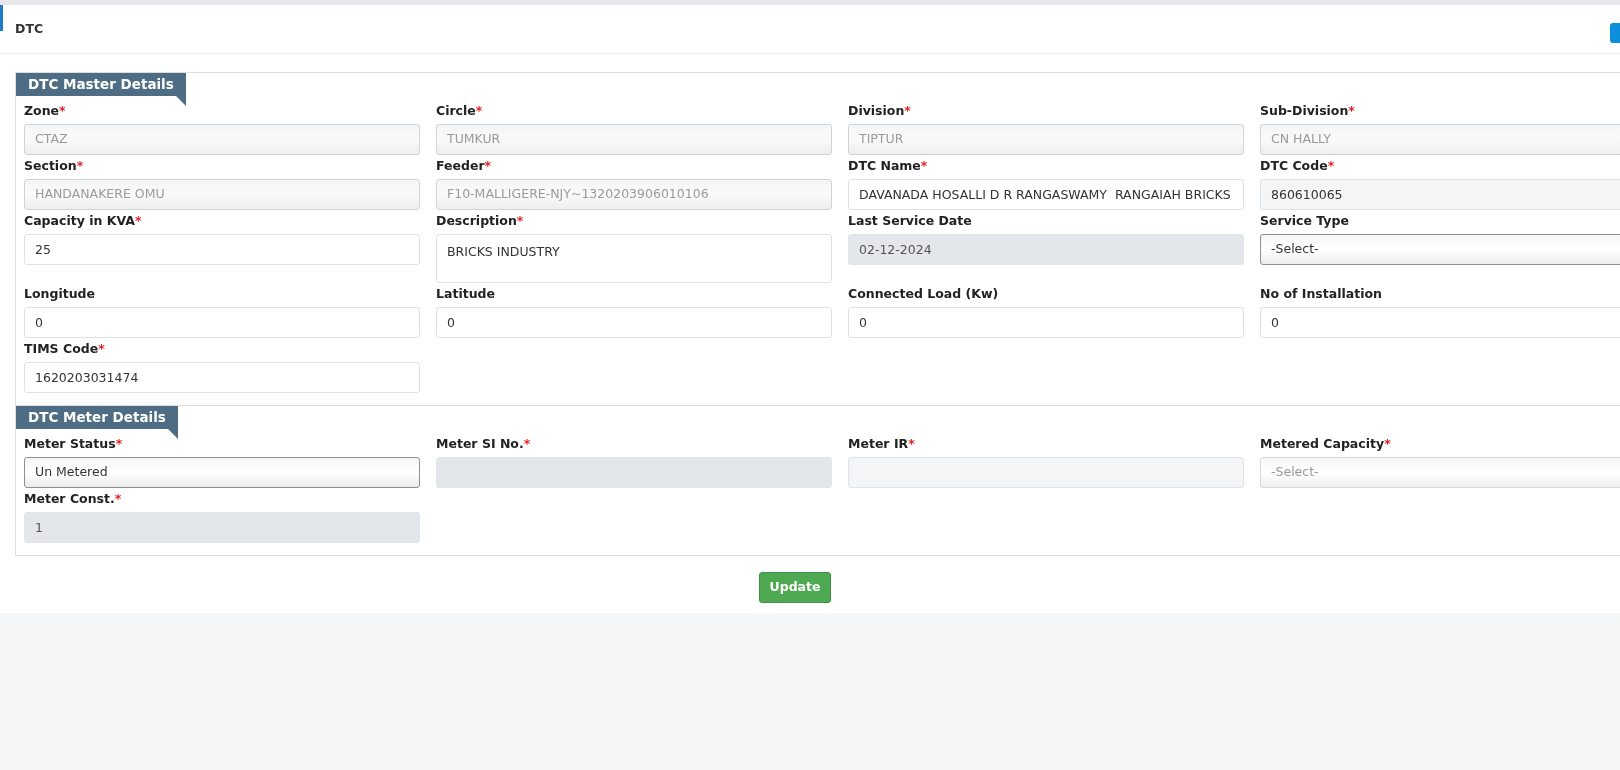 The height and width of the screenshot is (770, 1620). What do you see at coordinates (101, 84) in the screenshot?
I see `section-legend: DTC Master Details` at bounding box center [101, 84].